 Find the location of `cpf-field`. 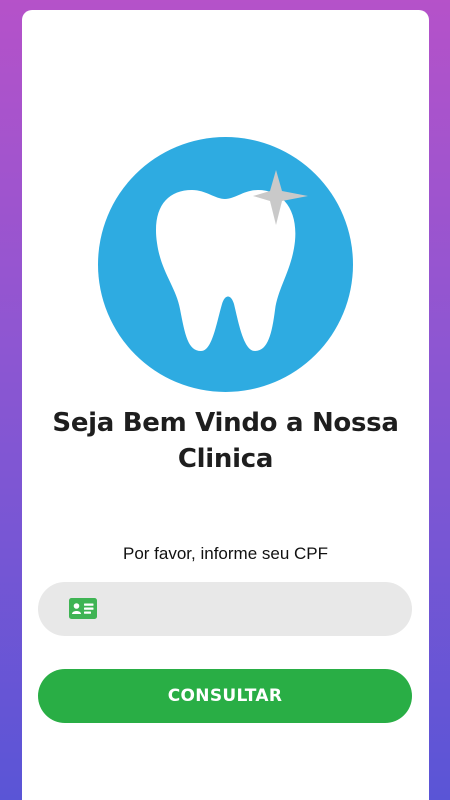

cpf-field is located at coordinates (225, 609).